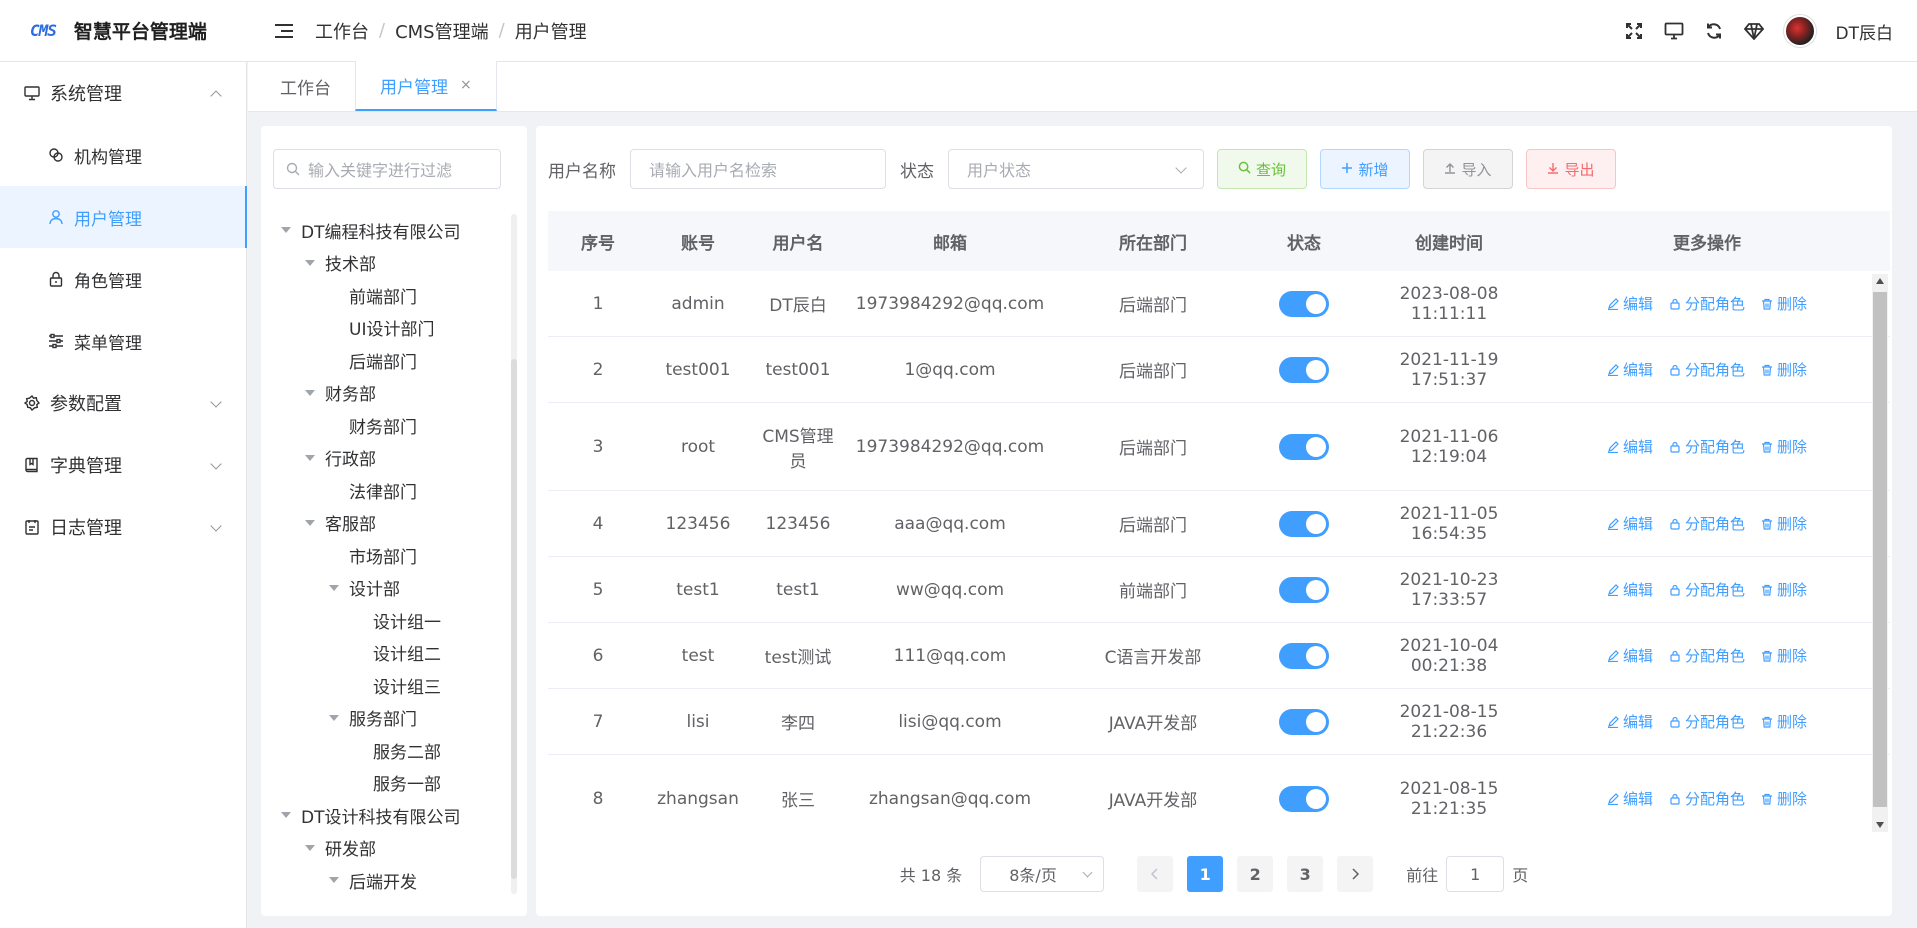  Describe the element at coordinates (388, 295) in the screenshot. I see `tree-node: 前端部门` at that location.